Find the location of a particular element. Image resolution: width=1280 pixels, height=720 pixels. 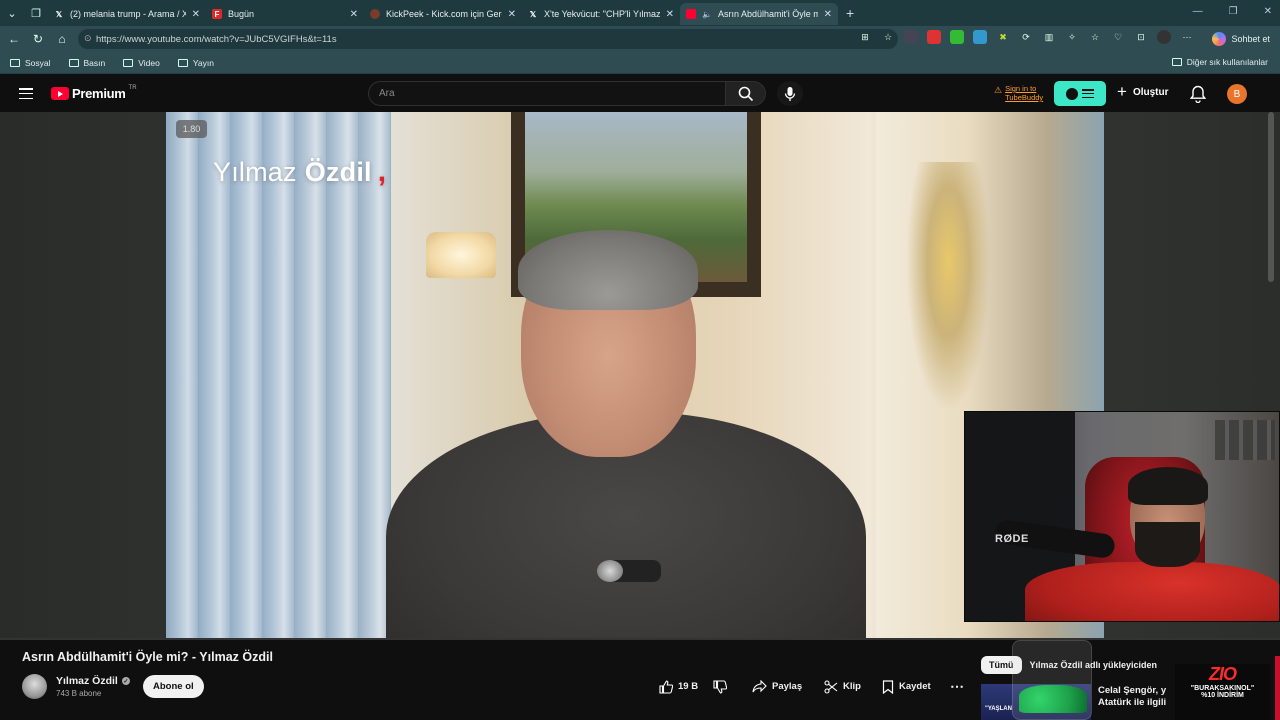

search-button is located at coordinates (746, 93).